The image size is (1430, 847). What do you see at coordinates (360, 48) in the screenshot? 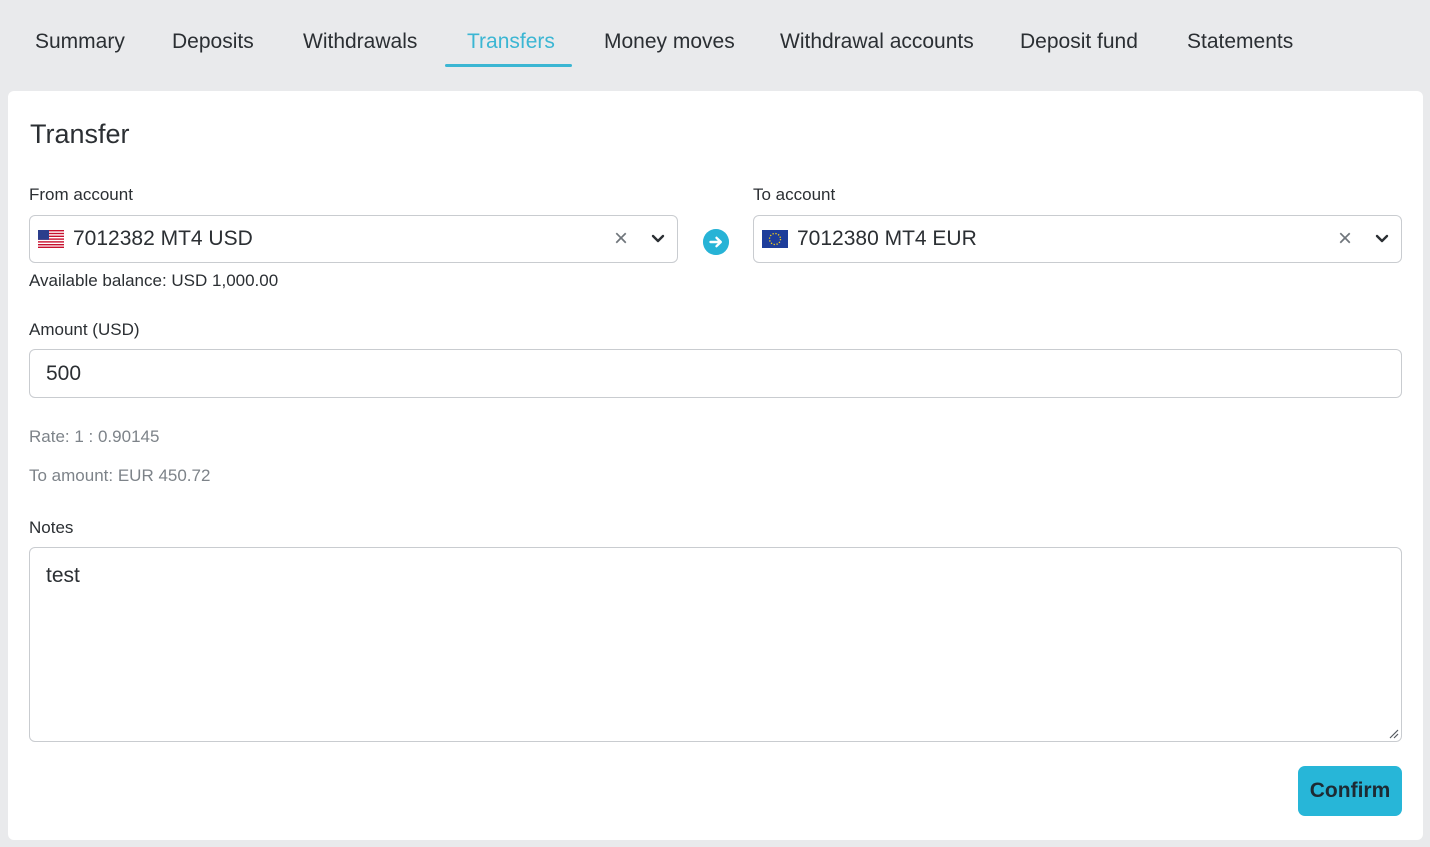
I see `tab-withdrawals: Withdrawals` at bounding box center [360, 48].